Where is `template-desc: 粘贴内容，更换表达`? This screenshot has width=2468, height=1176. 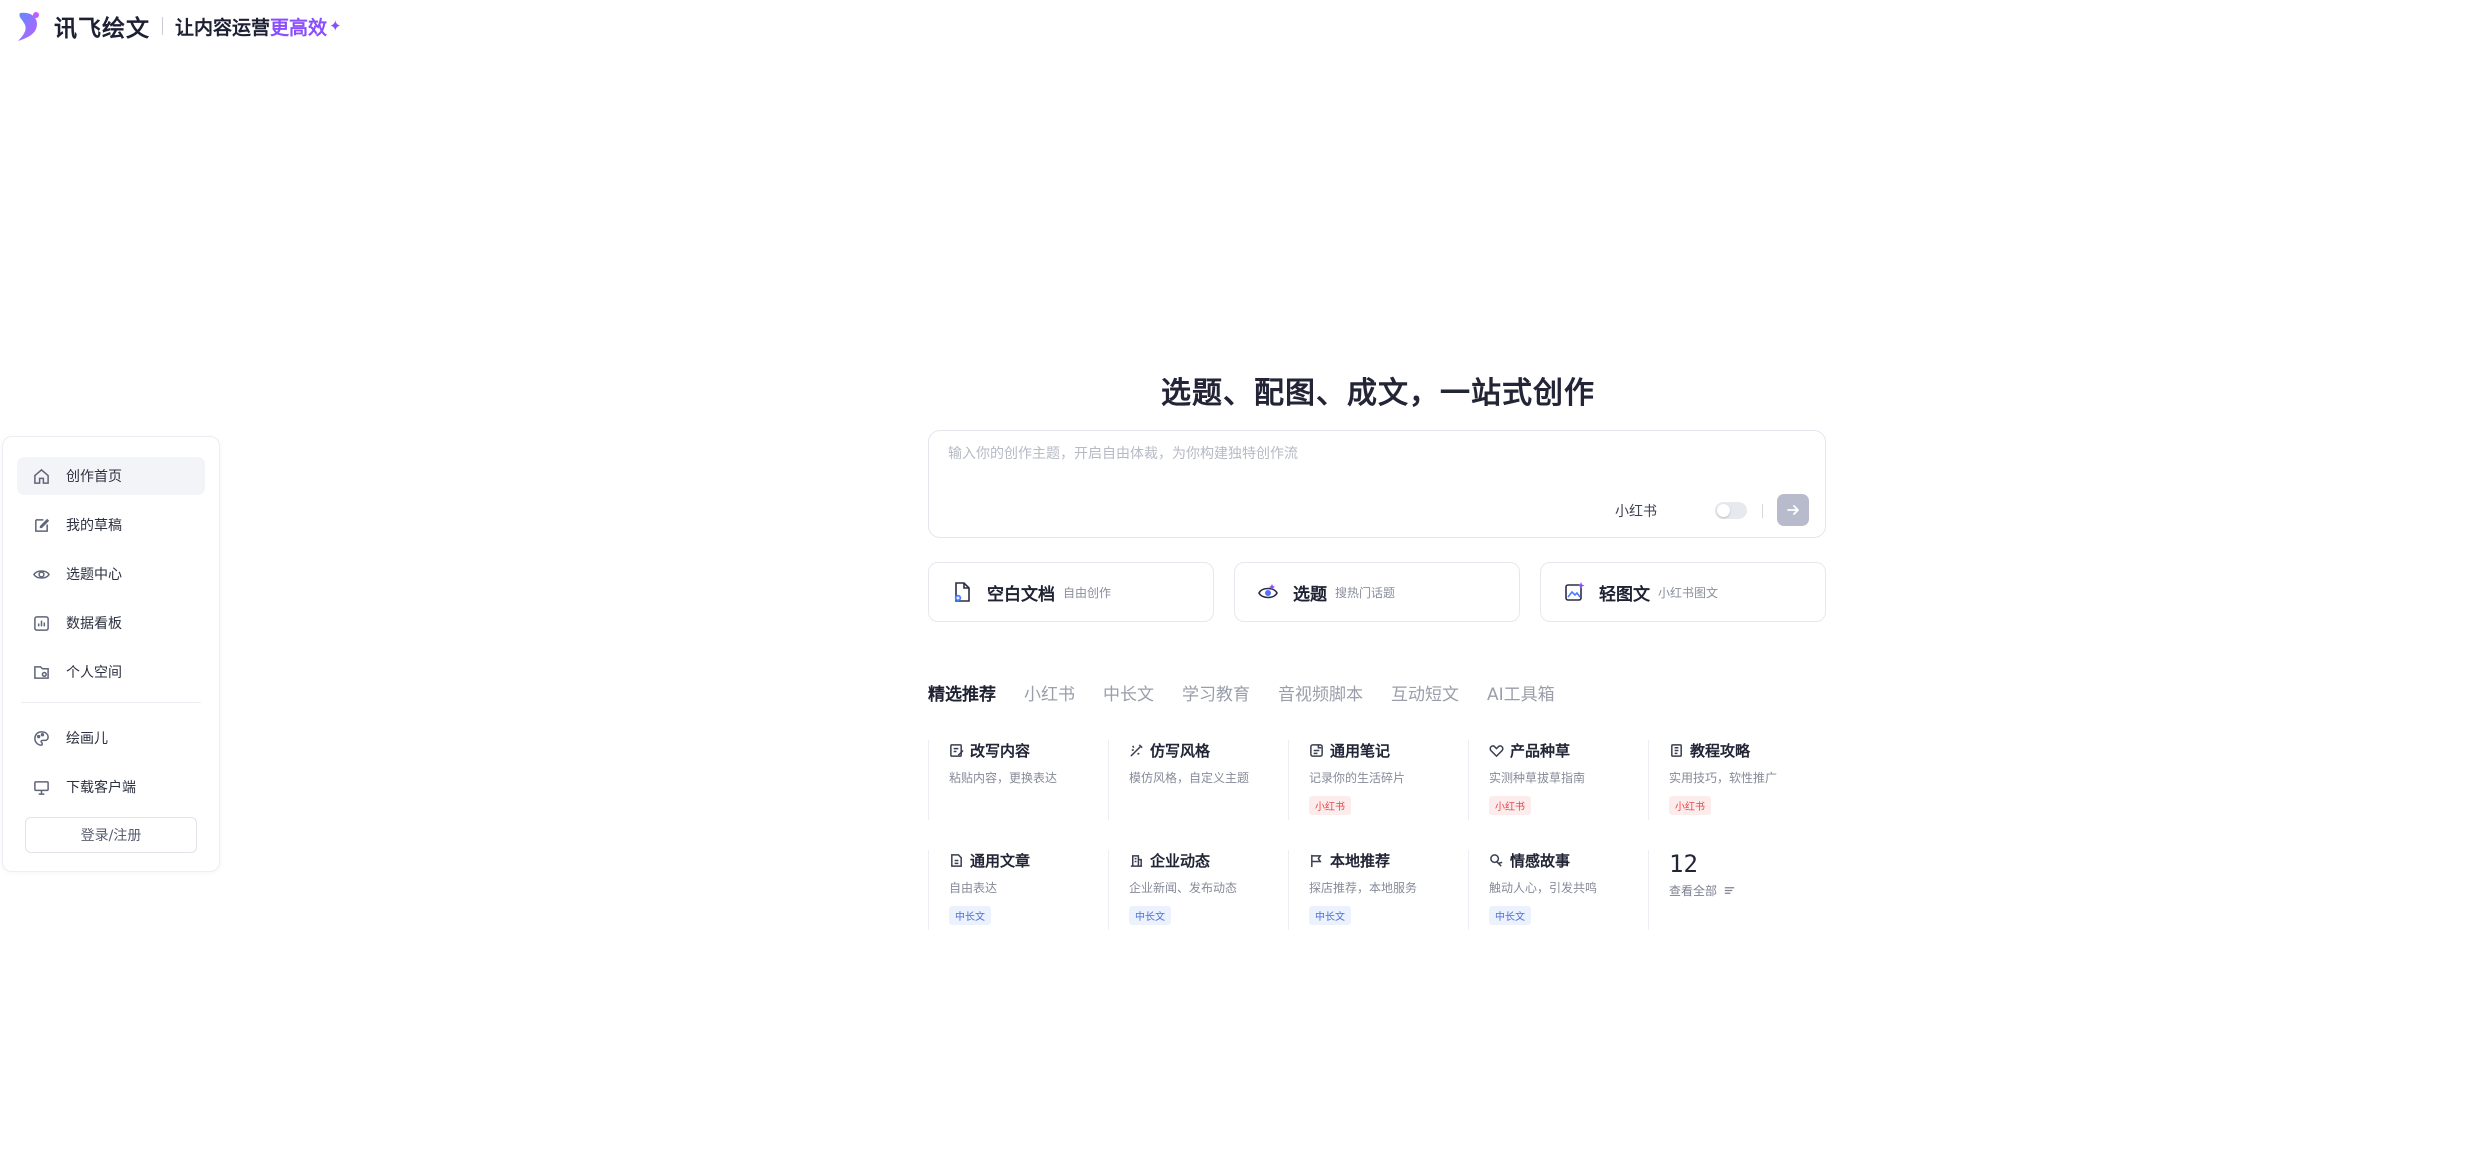
template-desc: 粘贴内容，更换表达 is located at coordinates (1003, 778).